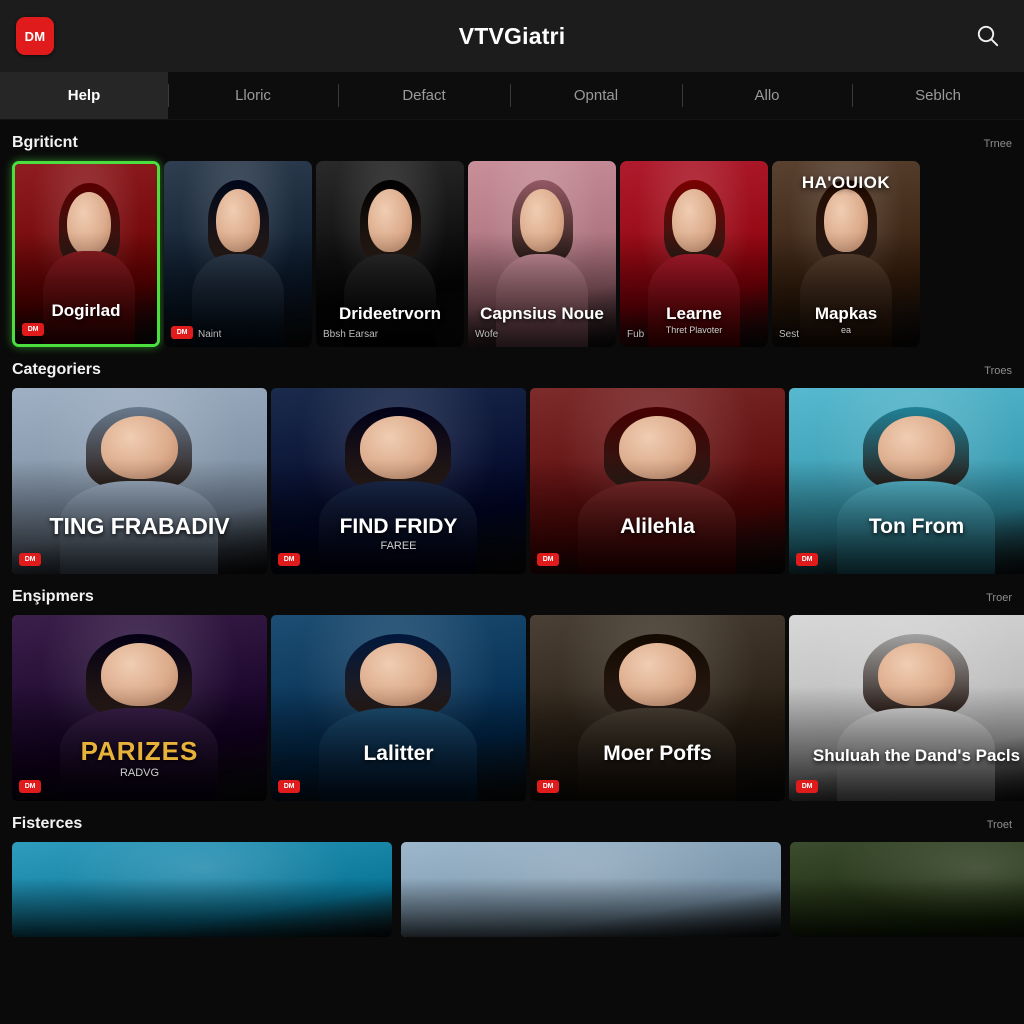 Image resolution: width=1024 pixels, height=1024 pixels. Describe the element at coordinates (916, 526) in the screenshot. I see `card-title: Ton From` at that location.